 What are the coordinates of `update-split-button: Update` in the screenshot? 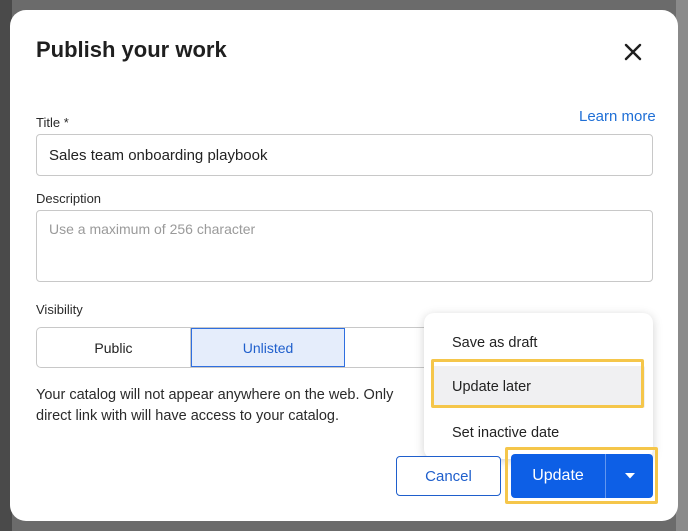 It's located at (582, 476).